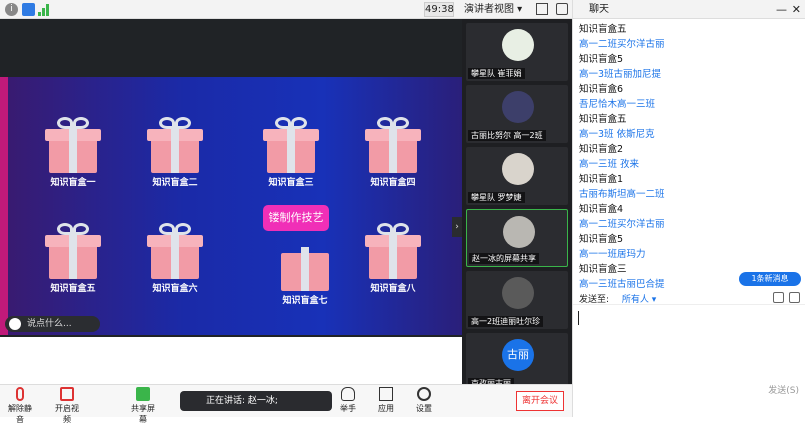  Describe the element at coordinates (783, 389) in the screenshot. I see `send-button: 发送(S)` at that location.